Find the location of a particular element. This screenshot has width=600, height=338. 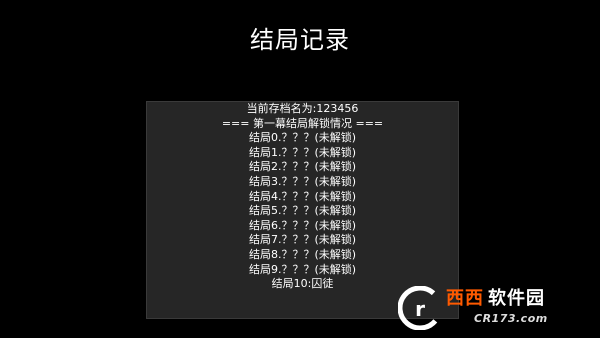

section-header: === 第一幕结局解锁情况 === is located at coordinates (302, 123).